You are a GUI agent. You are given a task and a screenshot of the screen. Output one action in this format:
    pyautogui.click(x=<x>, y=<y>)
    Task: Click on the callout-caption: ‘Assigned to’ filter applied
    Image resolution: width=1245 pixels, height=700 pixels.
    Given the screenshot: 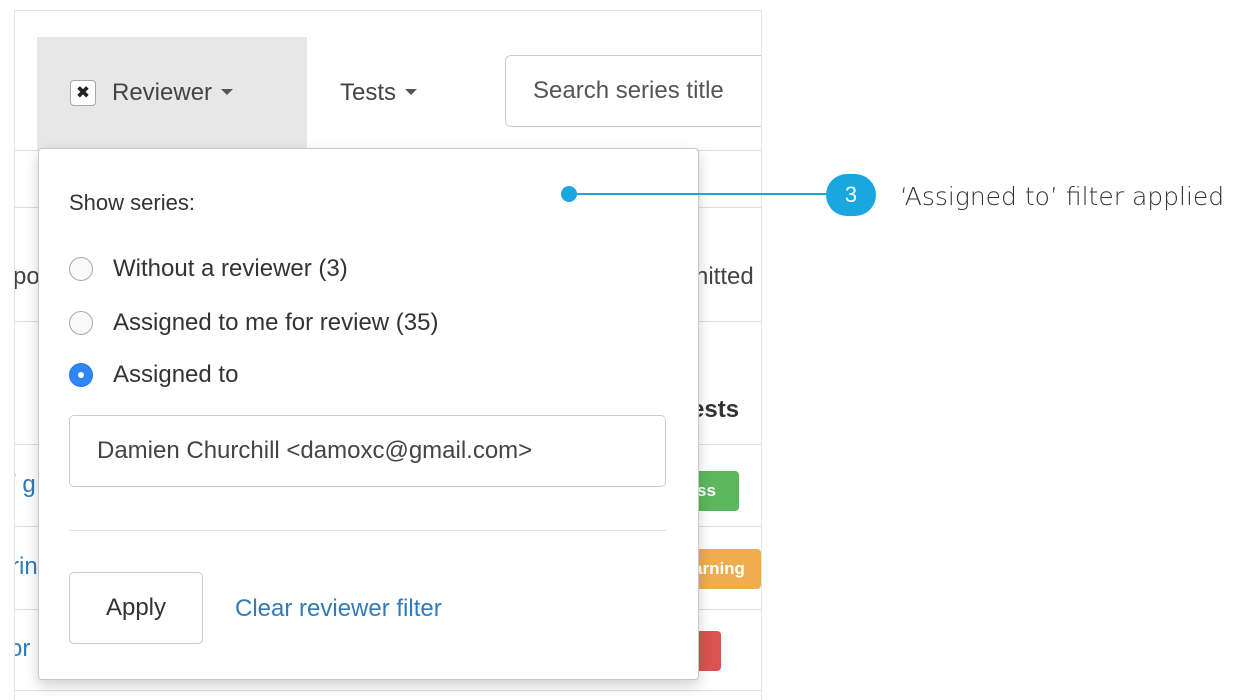 What is the action you would take?
    pyautogui.click(x=1062, y=196)
    